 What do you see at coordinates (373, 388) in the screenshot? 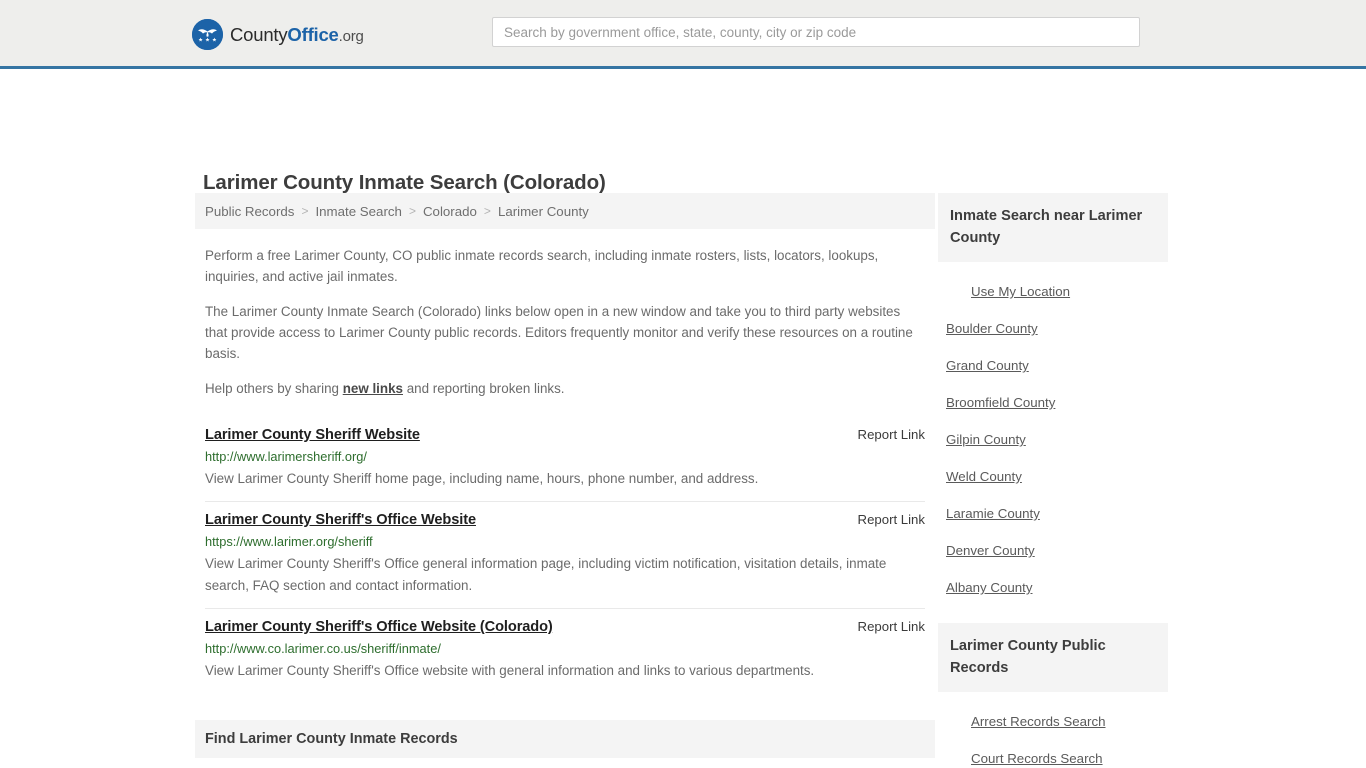
I see `new-links-link: new links` at bounding box center [373, 388].